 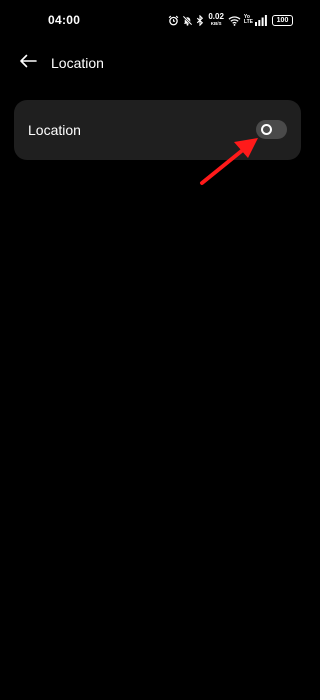 I want to click on bluetooth-icon, so click(x=200, y=20).